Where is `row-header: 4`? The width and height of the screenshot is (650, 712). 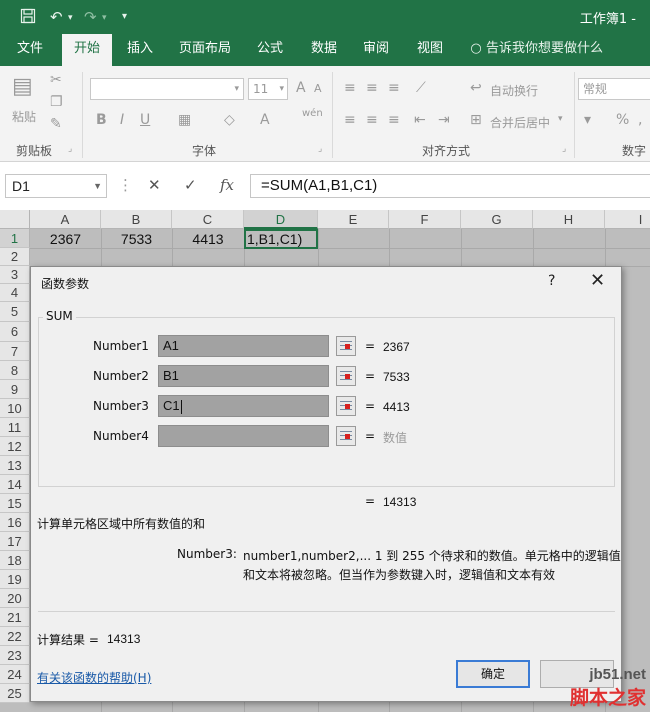
row-header: 4 is located at coordinates (15, 293).